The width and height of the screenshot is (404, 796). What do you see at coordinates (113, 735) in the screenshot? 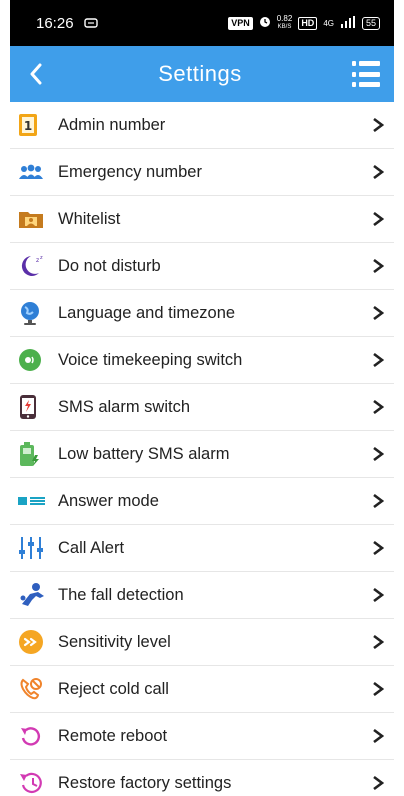
I see `settings-item-label: Remote reboot` at bounding box center [113, 735].